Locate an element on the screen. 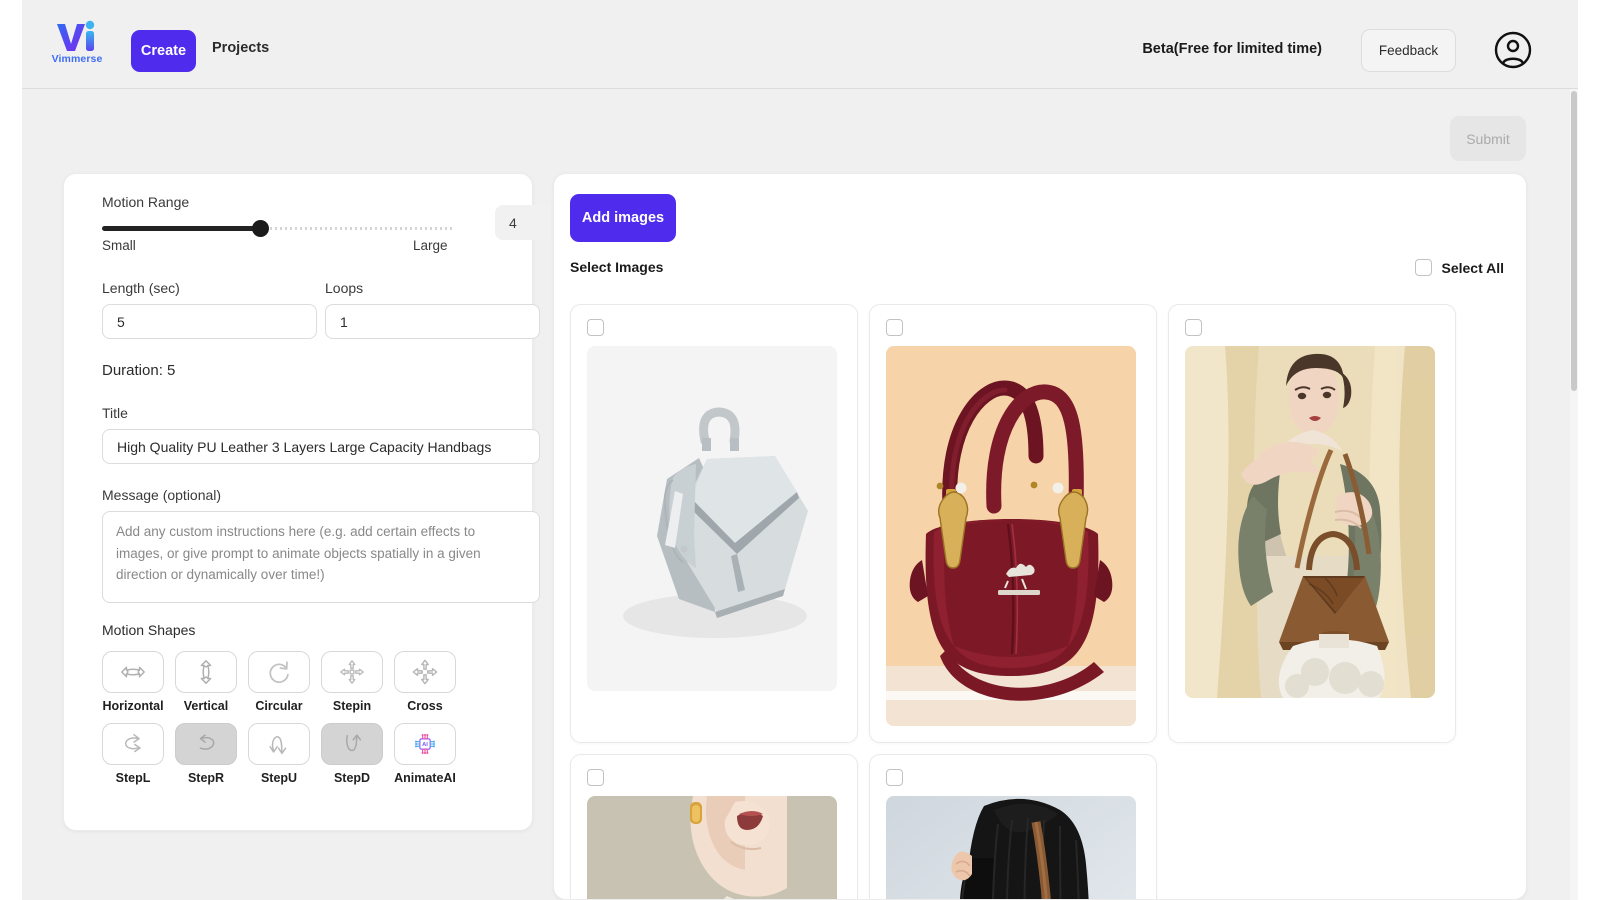  slider-track is located at coordinates (278, 228).